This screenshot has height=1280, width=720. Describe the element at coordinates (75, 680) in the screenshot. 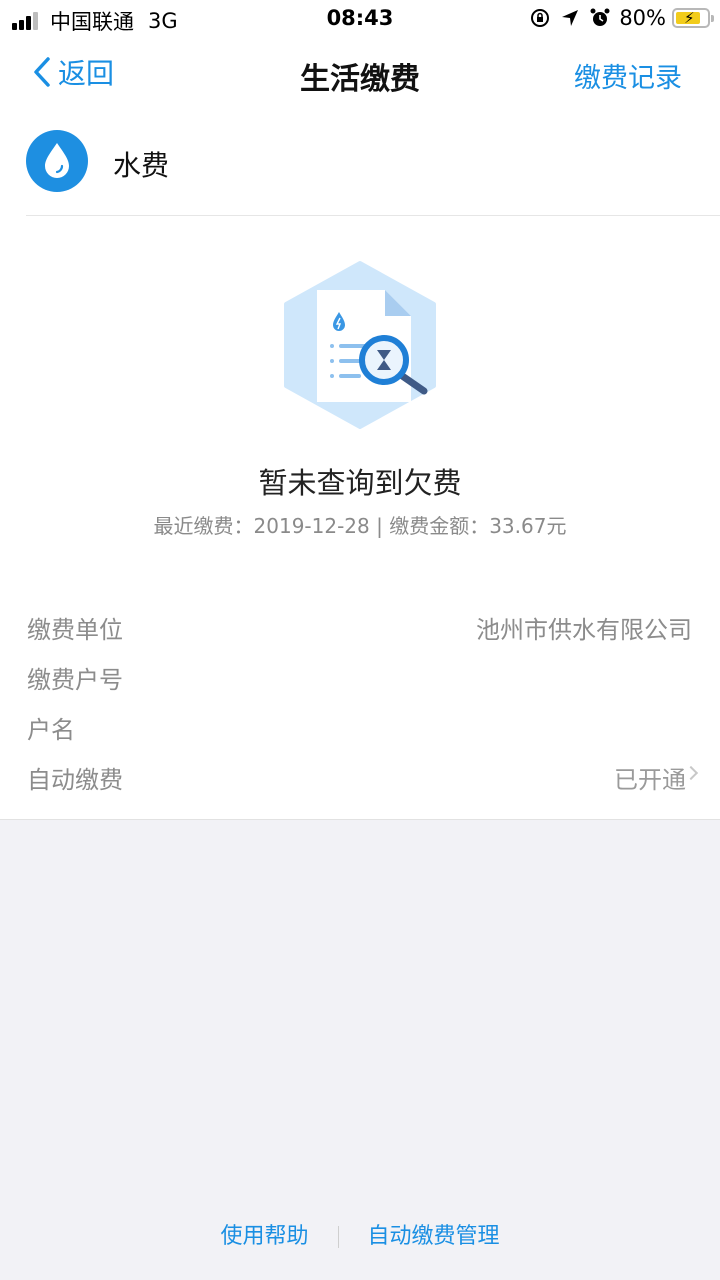

I see `info-label: 缴费户号` at that location.